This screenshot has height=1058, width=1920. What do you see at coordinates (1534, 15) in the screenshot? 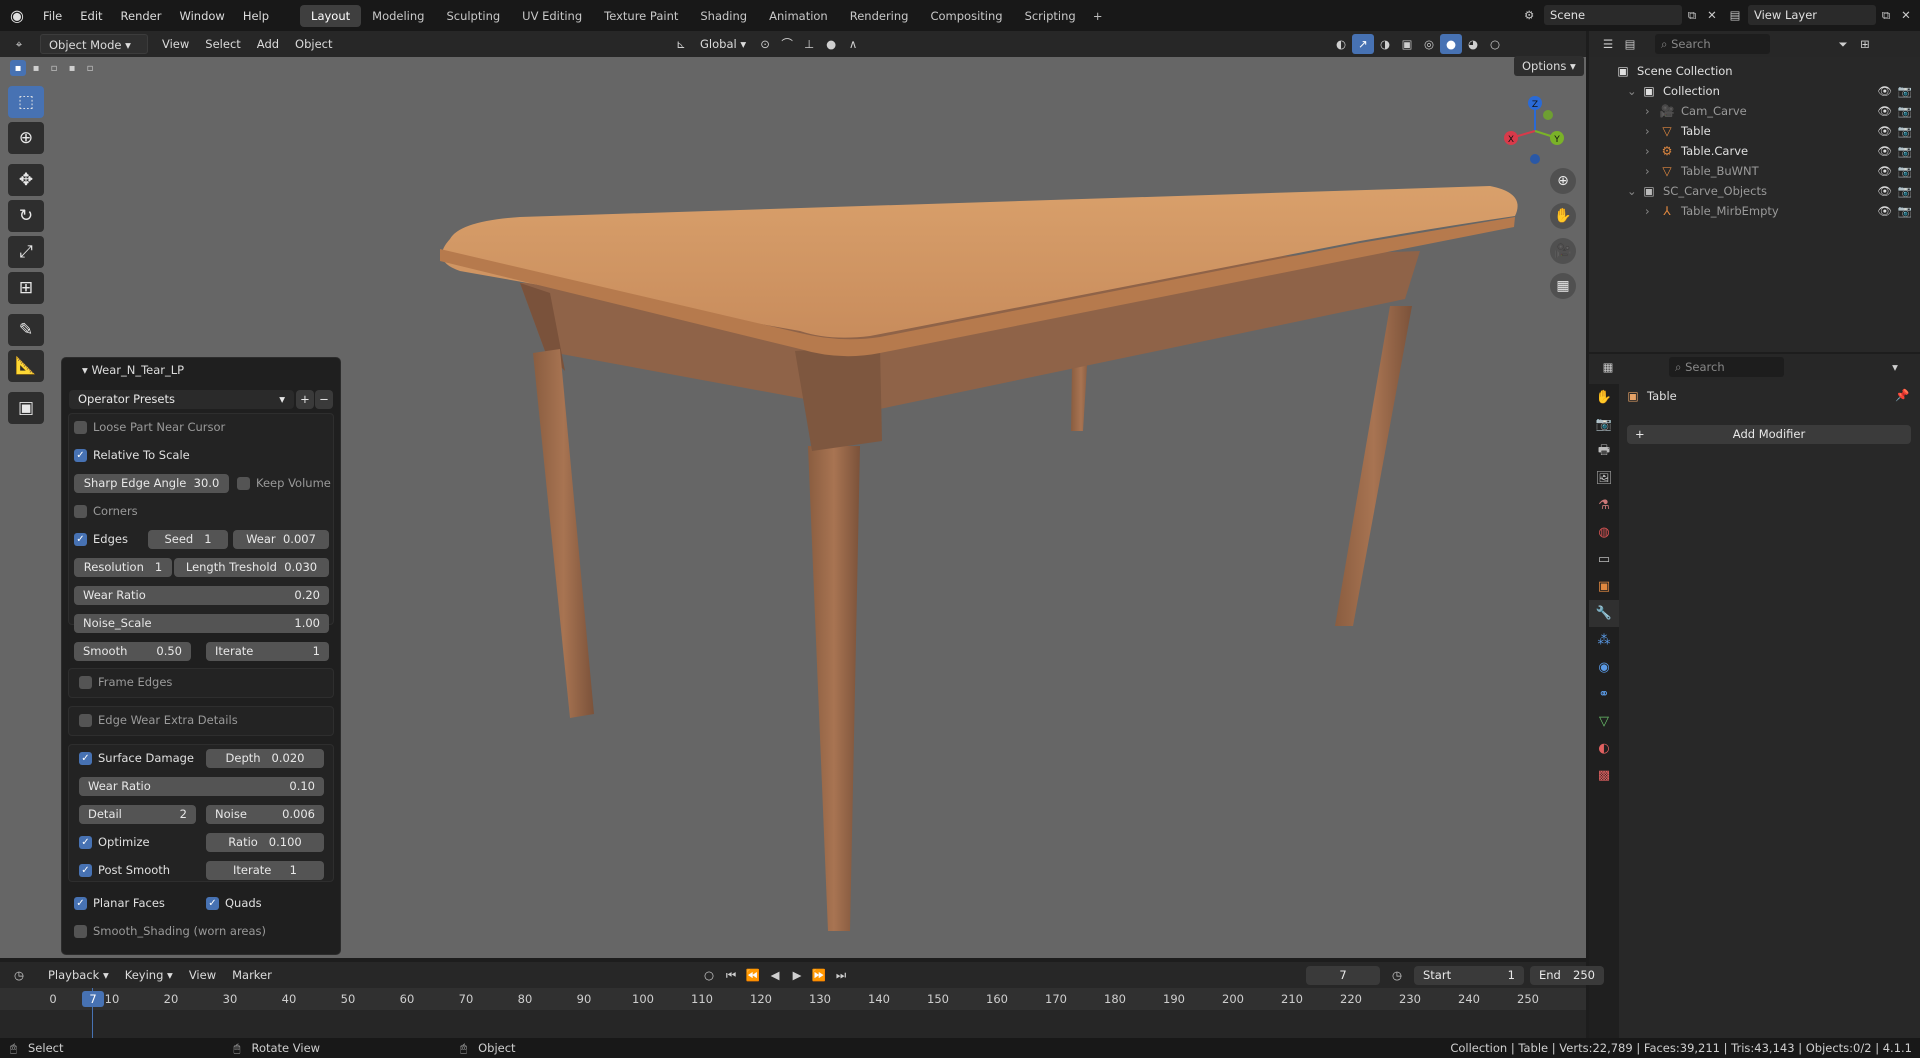
I see `scene-icon: ⚙` at bounding box center [1534, 15].